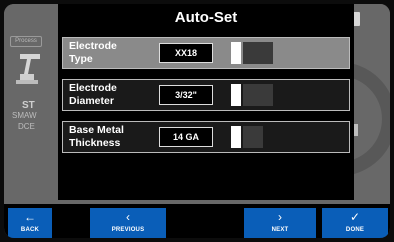 Image resolution: width=394 pixels, height=242 pixels. Describe the element at coordinates (28, 105) in the screenshot. I see `mode-short: ST` at that location.